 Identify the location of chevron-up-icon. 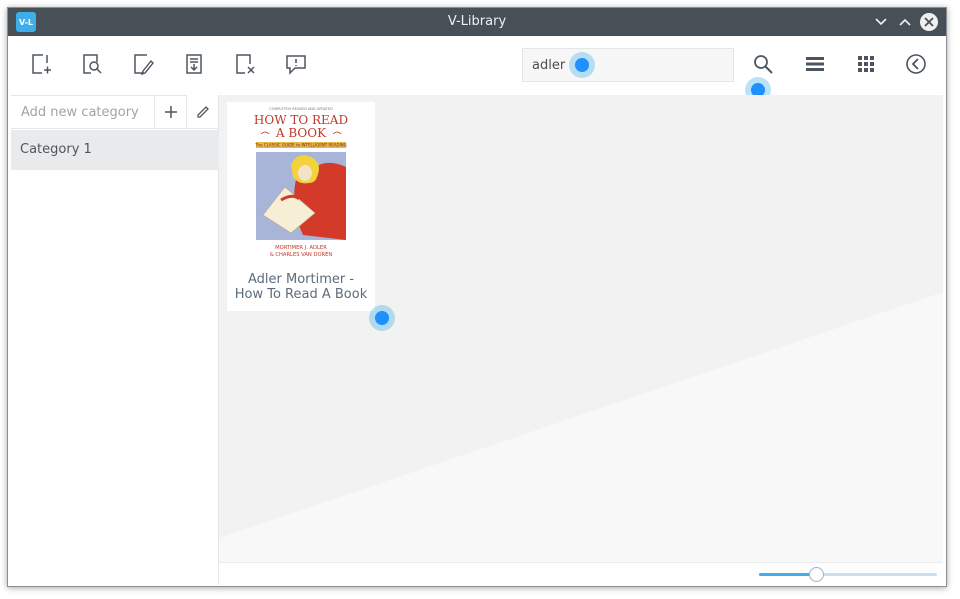
(905, 22).